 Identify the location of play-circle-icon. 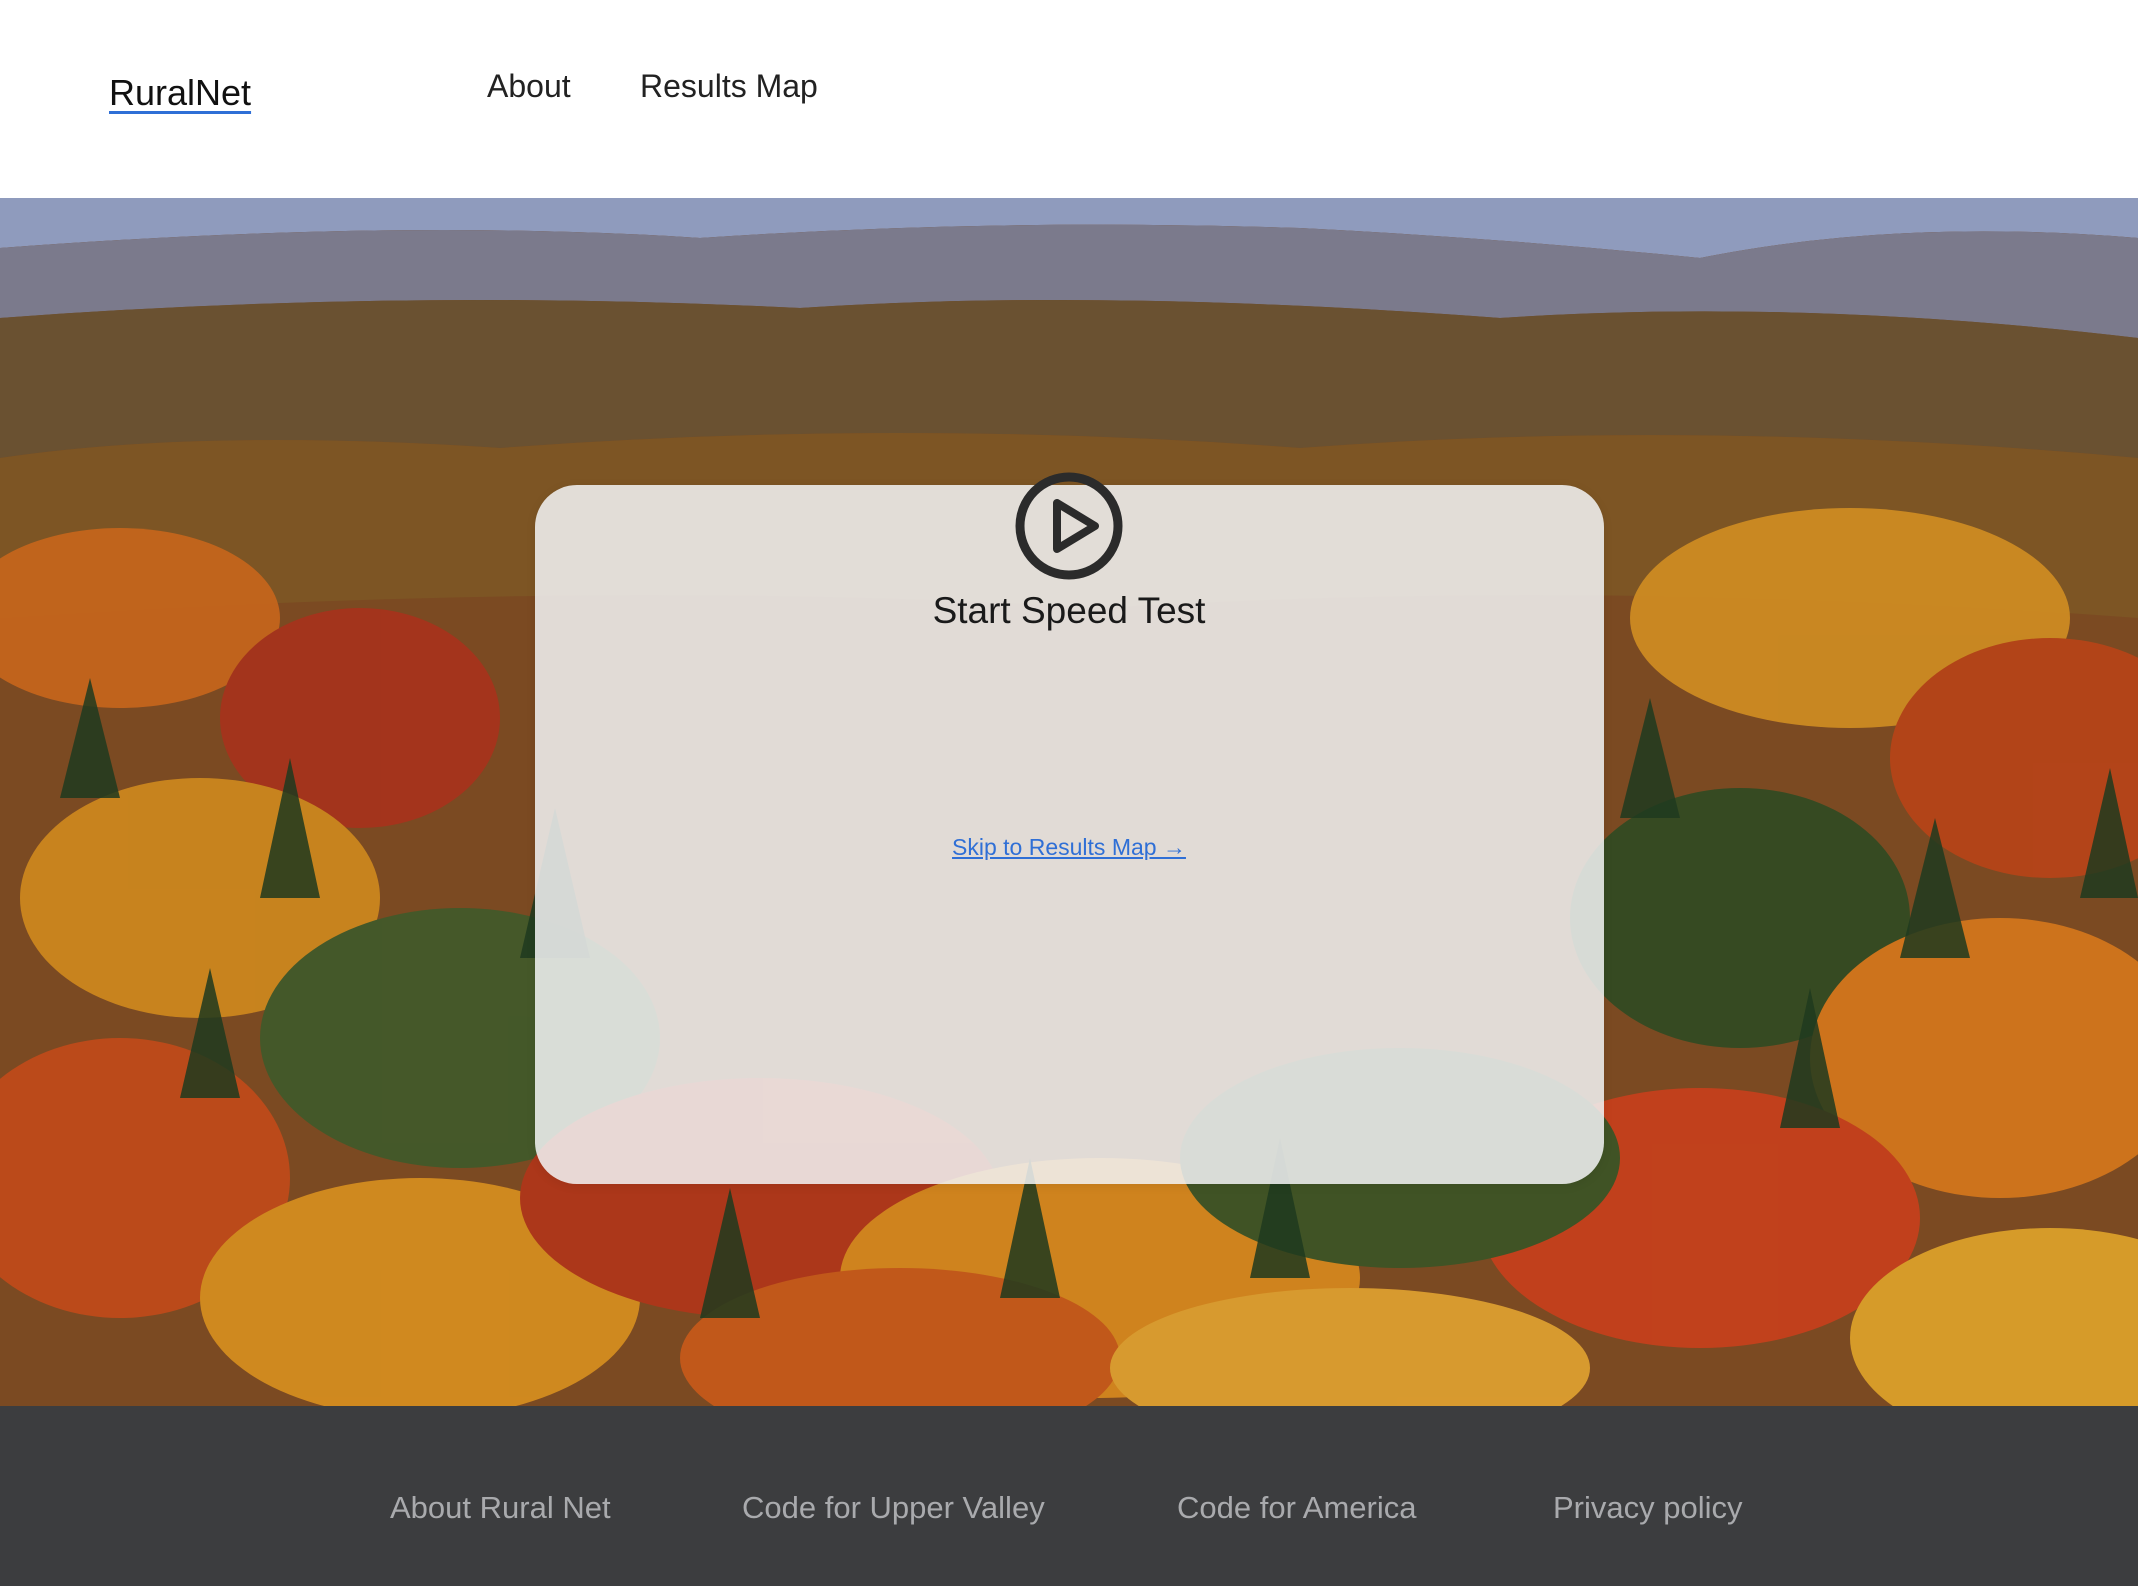
(1069, 526).